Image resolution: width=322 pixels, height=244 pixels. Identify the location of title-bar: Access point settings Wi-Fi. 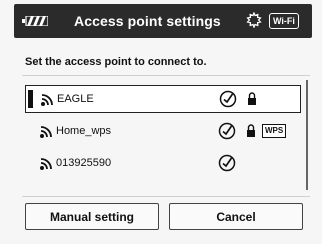
(163, 21).